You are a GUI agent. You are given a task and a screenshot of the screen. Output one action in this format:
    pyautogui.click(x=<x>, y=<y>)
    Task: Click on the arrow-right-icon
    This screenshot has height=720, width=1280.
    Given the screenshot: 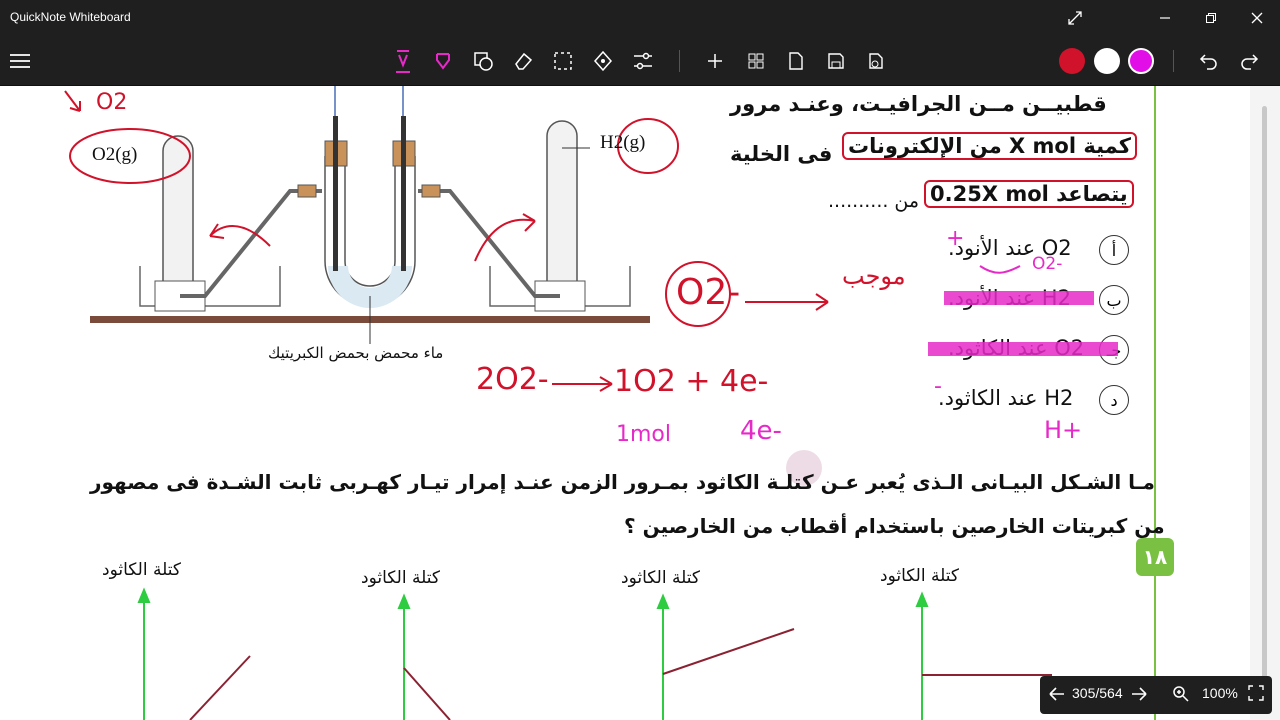 What is the action you would take?
    pyautogui.click(x=1139, y=694)
    